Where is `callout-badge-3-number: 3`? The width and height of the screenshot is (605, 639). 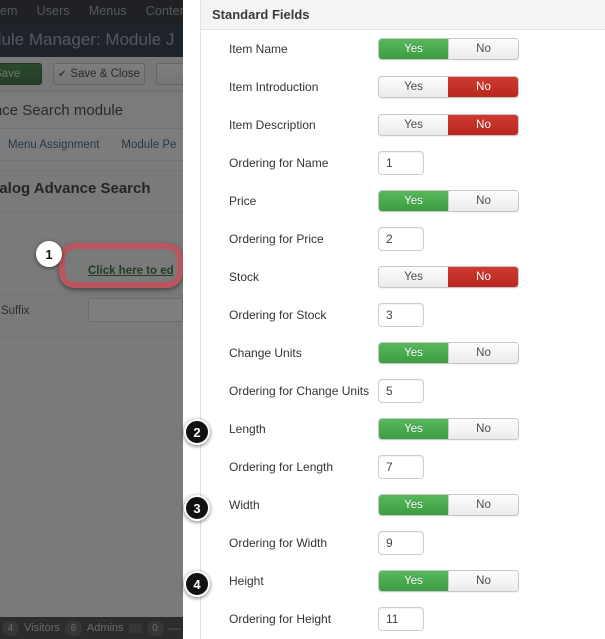 callout-badge-3-number: 3 is located at coordinates (197, 508).